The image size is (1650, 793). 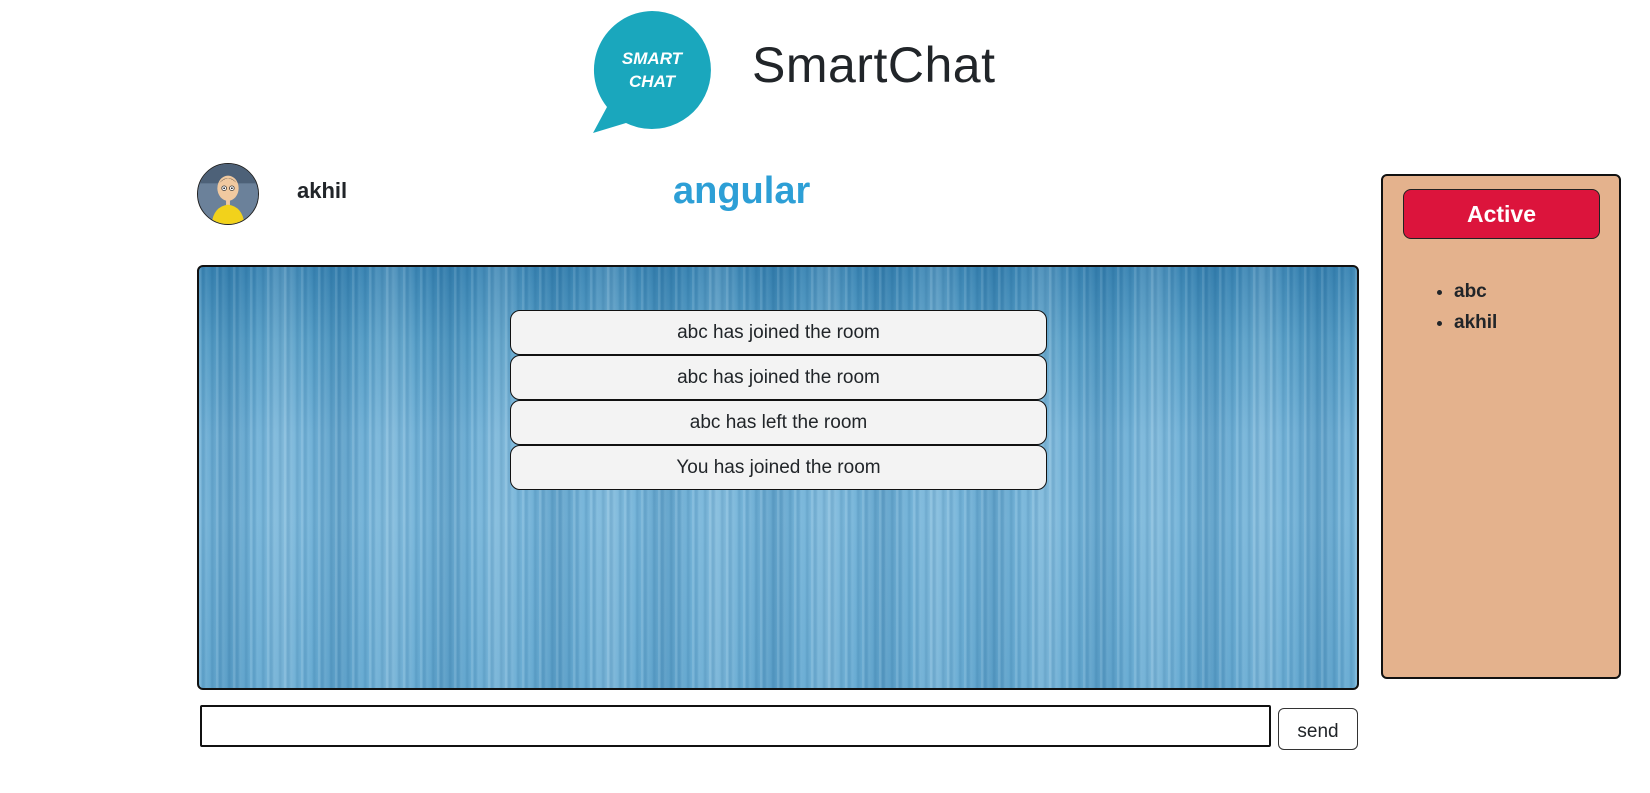 What do you see at coordinates (1318, 729) in the screenshot?
I see `send-button: send` at bounding box center [1318, 729].